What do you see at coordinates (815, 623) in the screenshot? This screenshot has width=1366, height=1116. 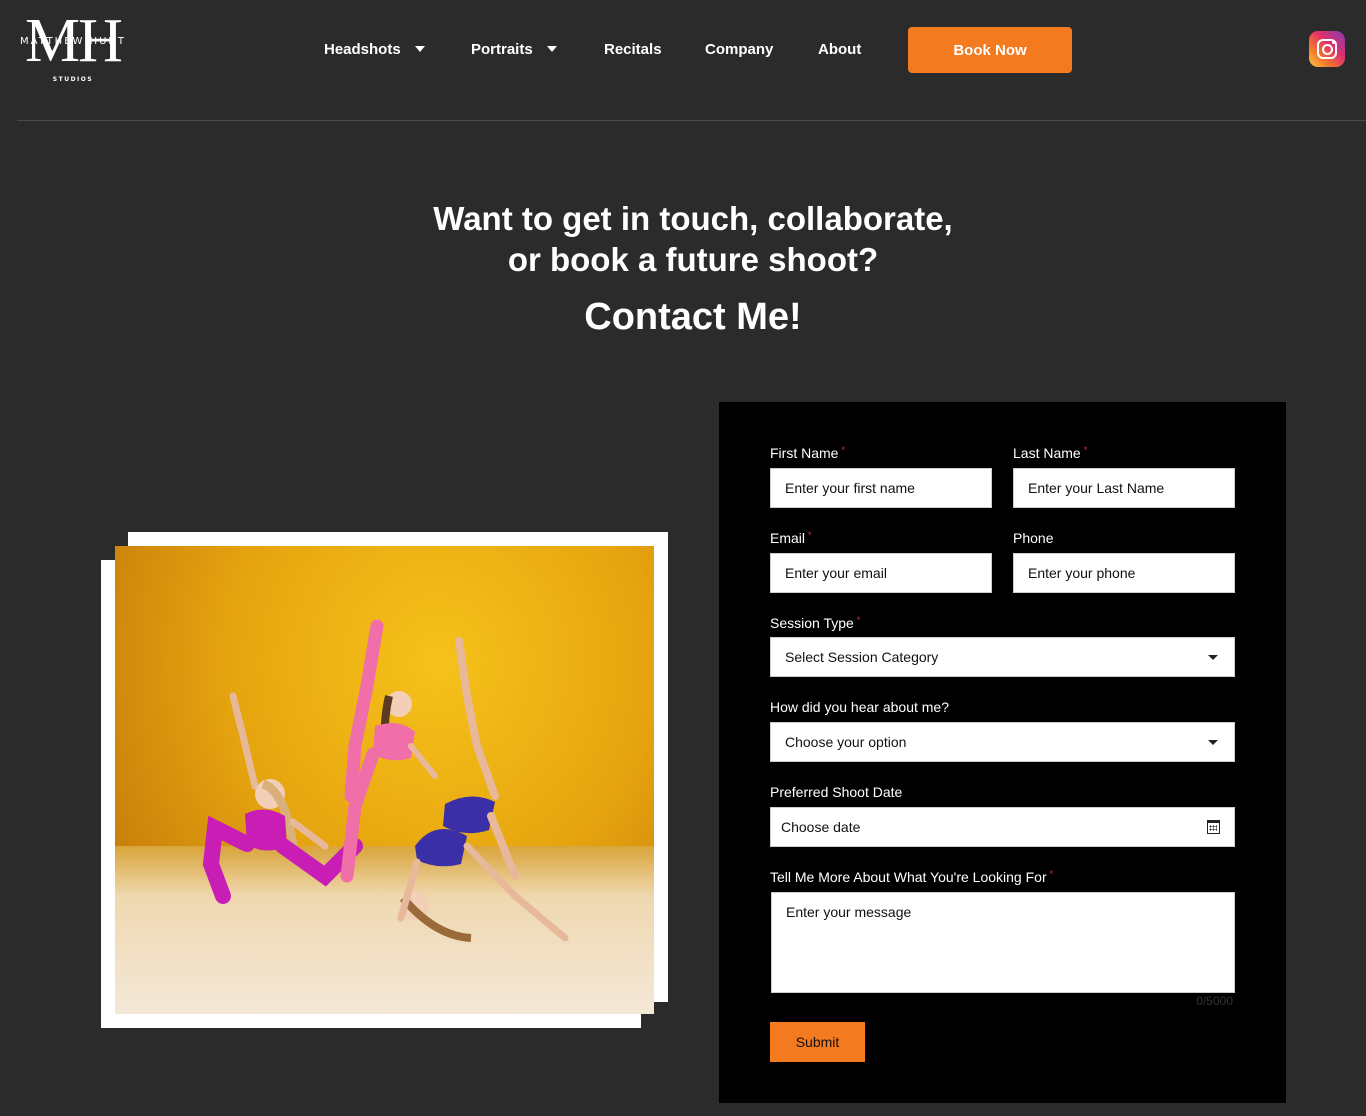 I see `session-type-label: Session Type *` at bounding box center [815, 623].